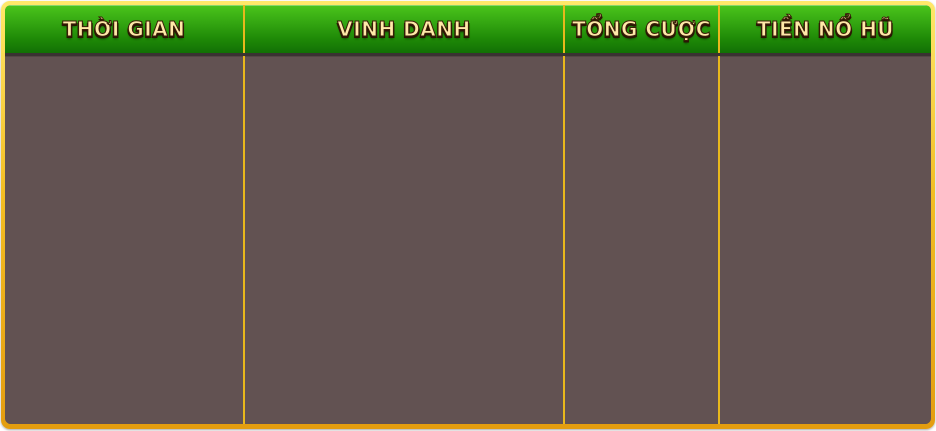 The image size is (936, 431). What do you see at coordinates (405, 29) in the screenshot?
I see `column-header-honor: VINH DANH` at bounding box center [405, 29].